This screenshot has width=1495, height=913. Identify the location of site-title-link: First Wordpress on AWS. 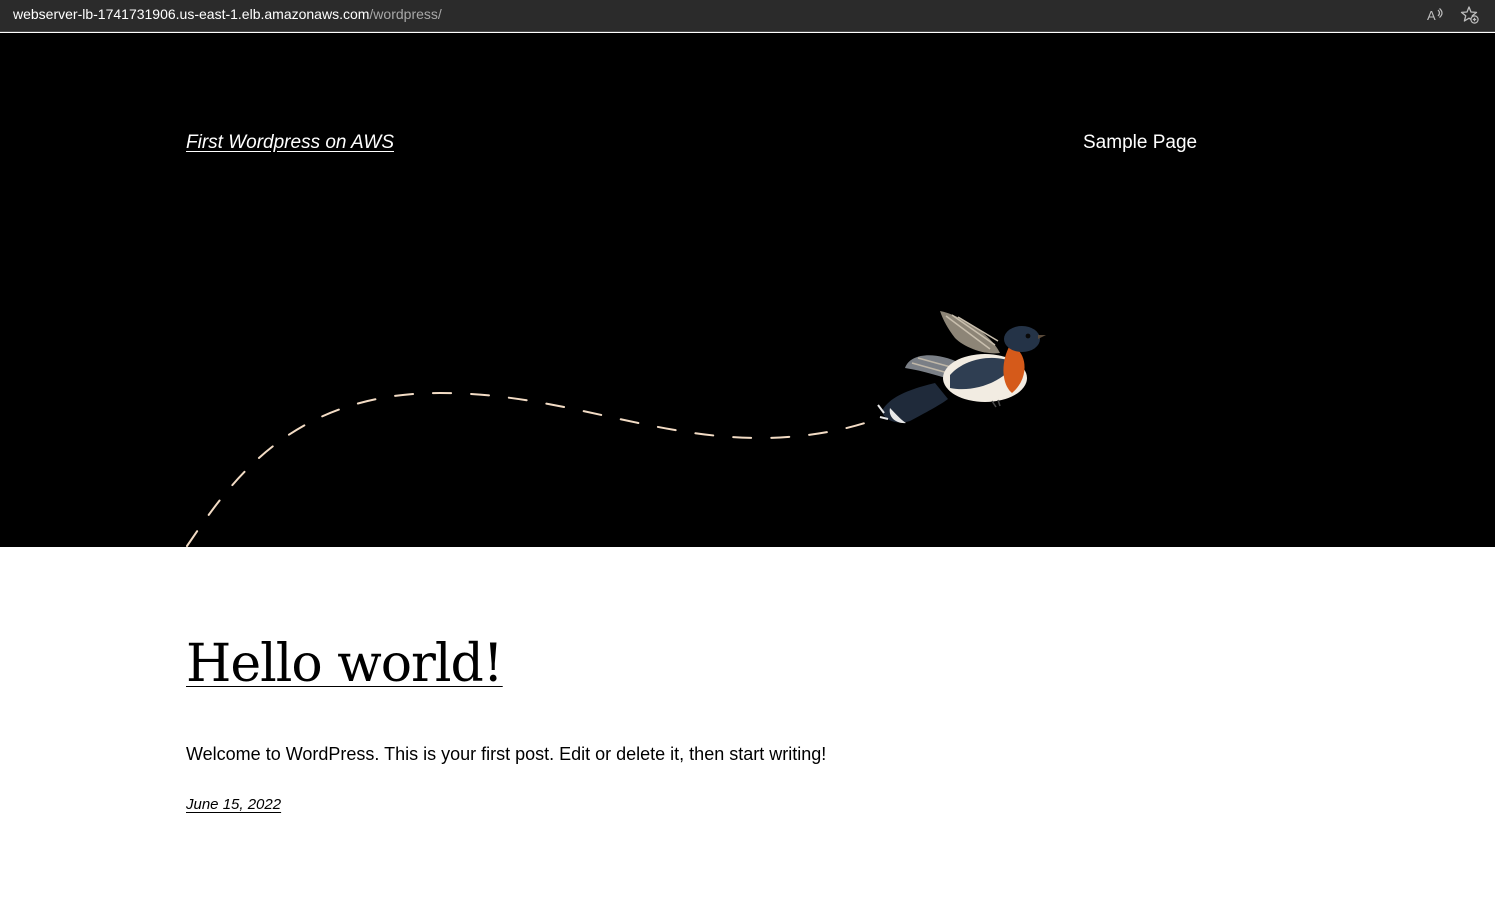
(290, 143).